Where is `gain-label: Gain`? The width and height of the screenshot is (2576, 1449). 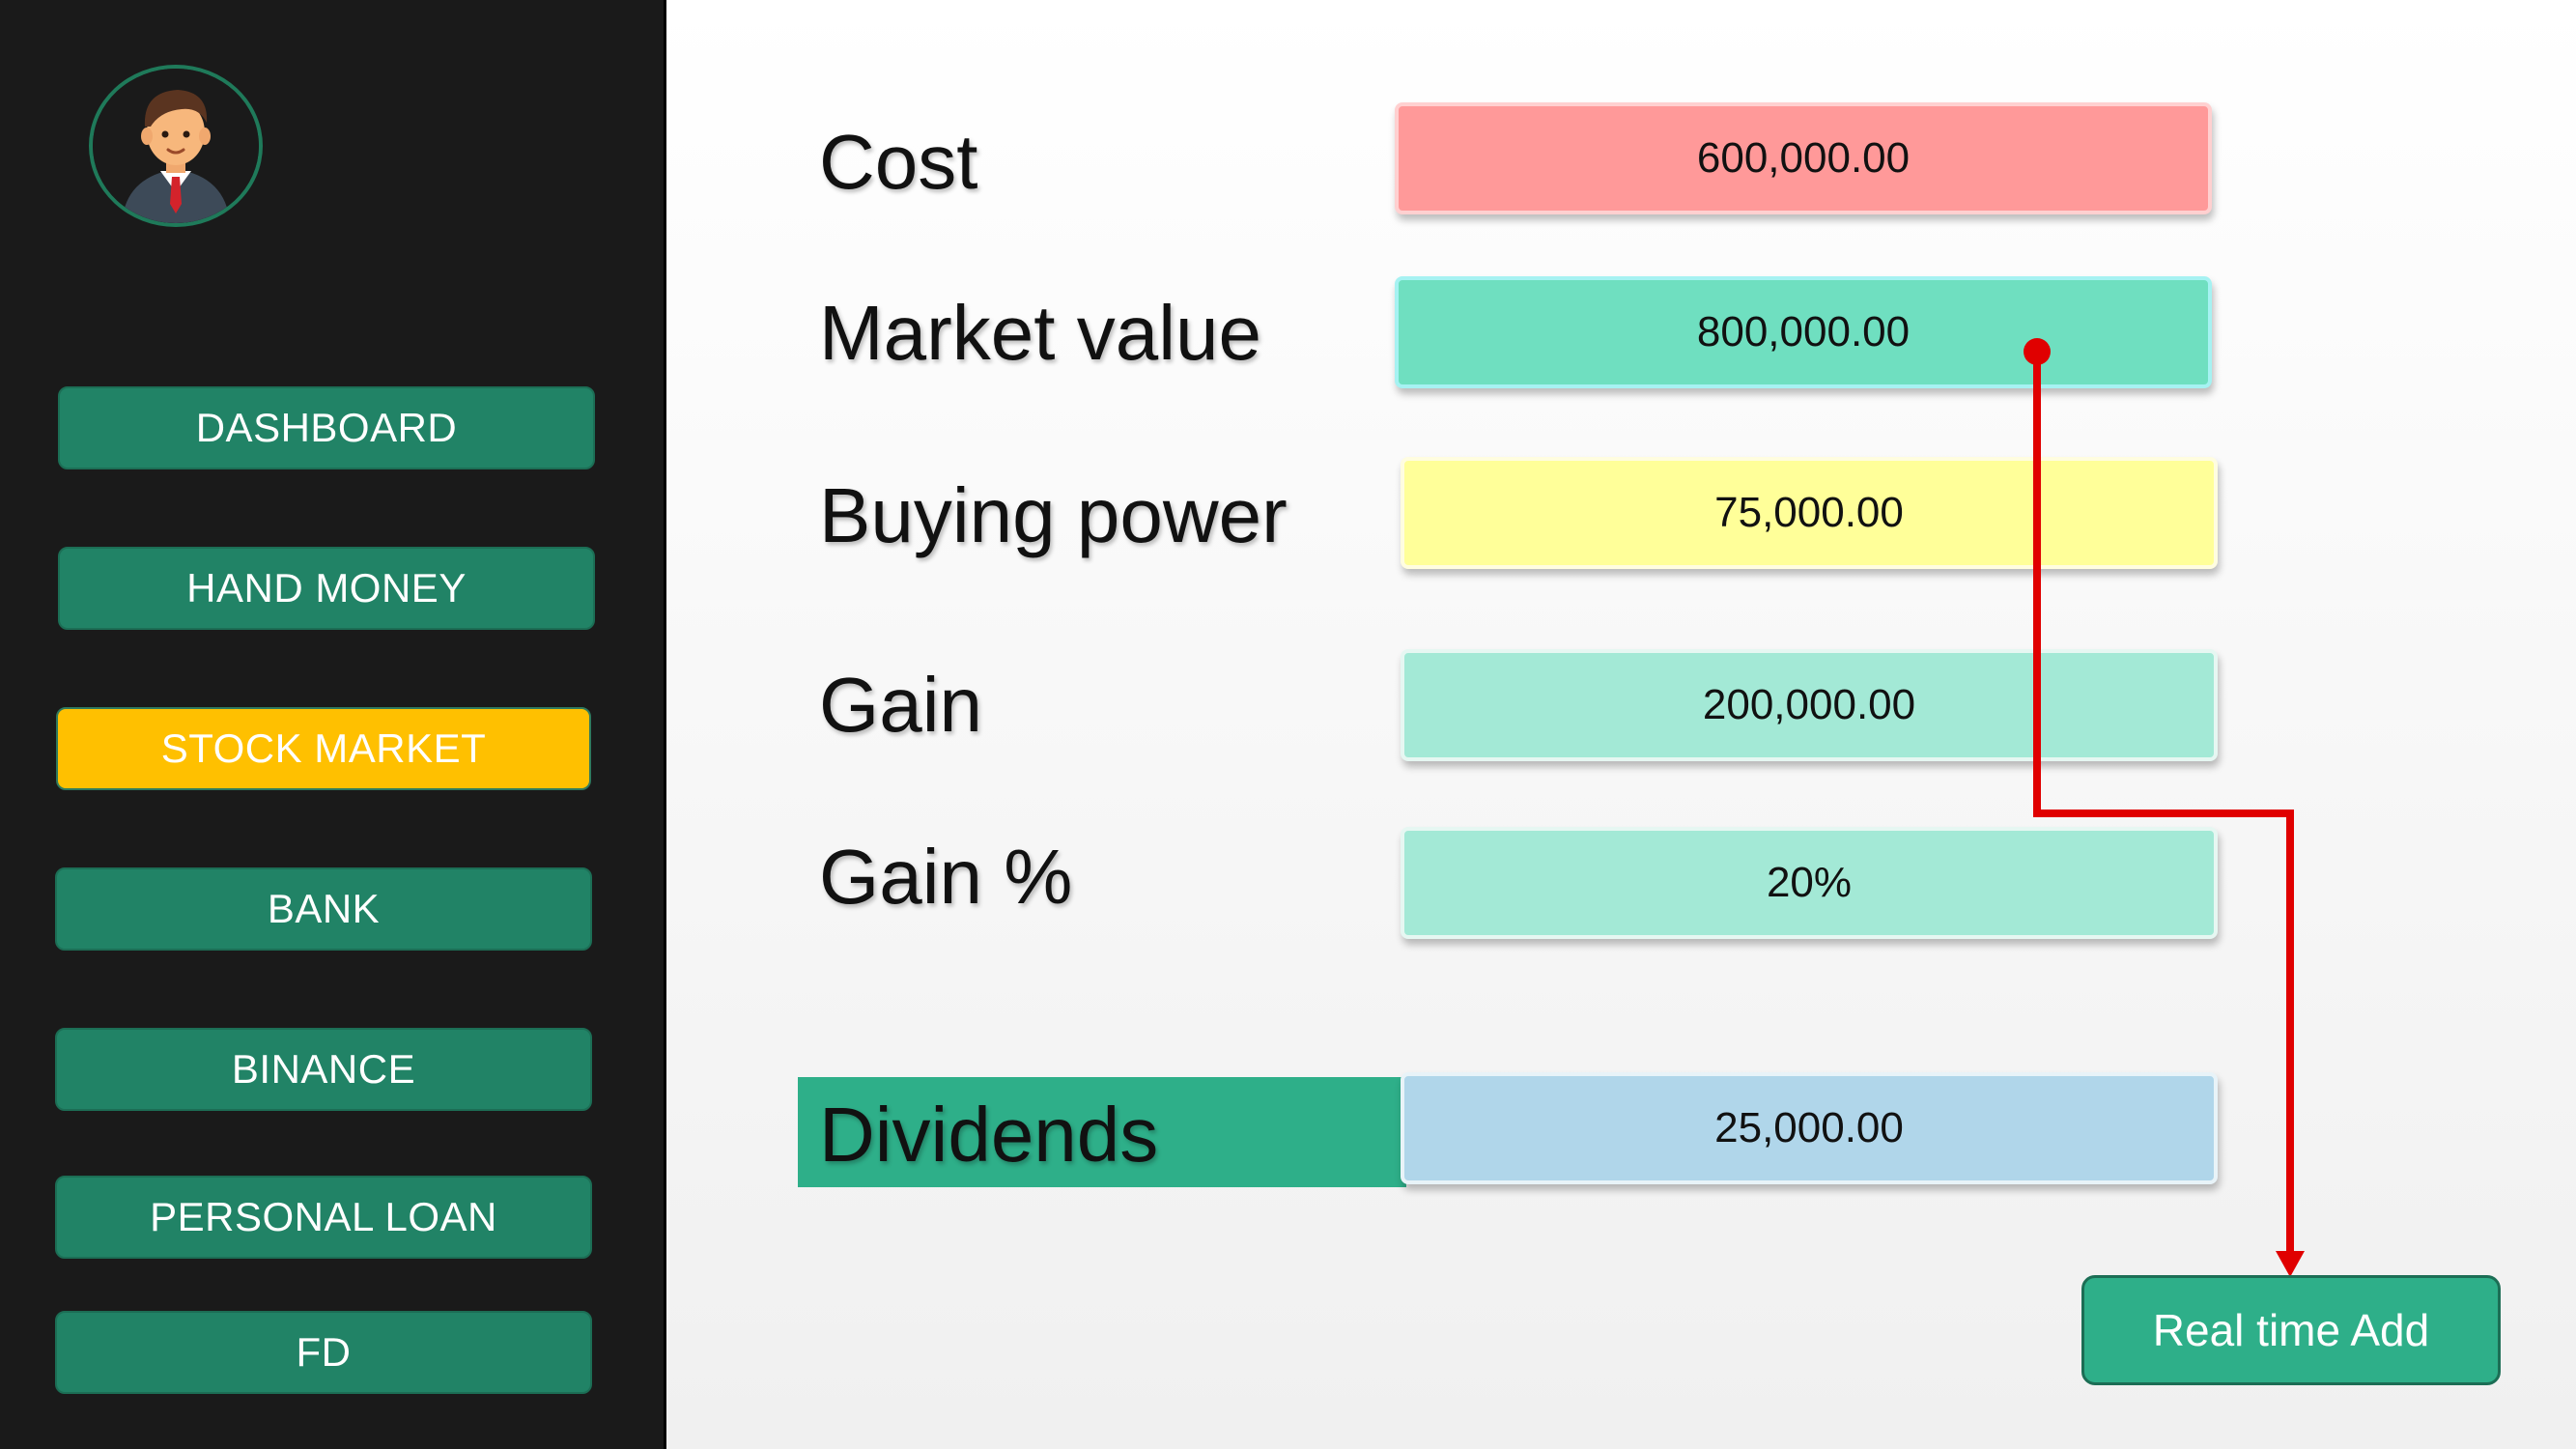 gain-label: Gain is located at coordinates (900, 705).